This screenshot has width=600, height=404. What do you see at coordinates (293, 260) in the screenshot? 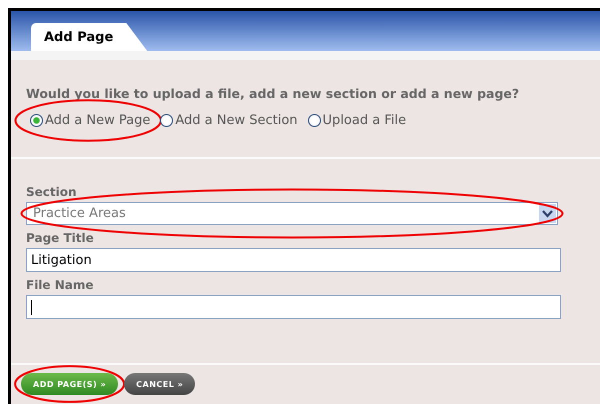
I see `input-field: Litigation` at bounding box center [293, 260].